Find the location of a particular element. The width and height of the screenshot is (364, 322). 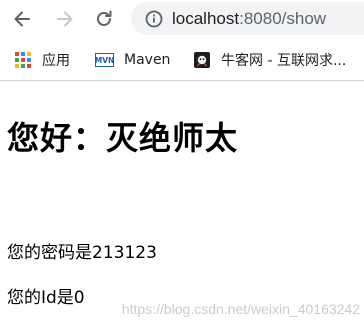

maven-icon: MVN is located at coordinates (104, 60).